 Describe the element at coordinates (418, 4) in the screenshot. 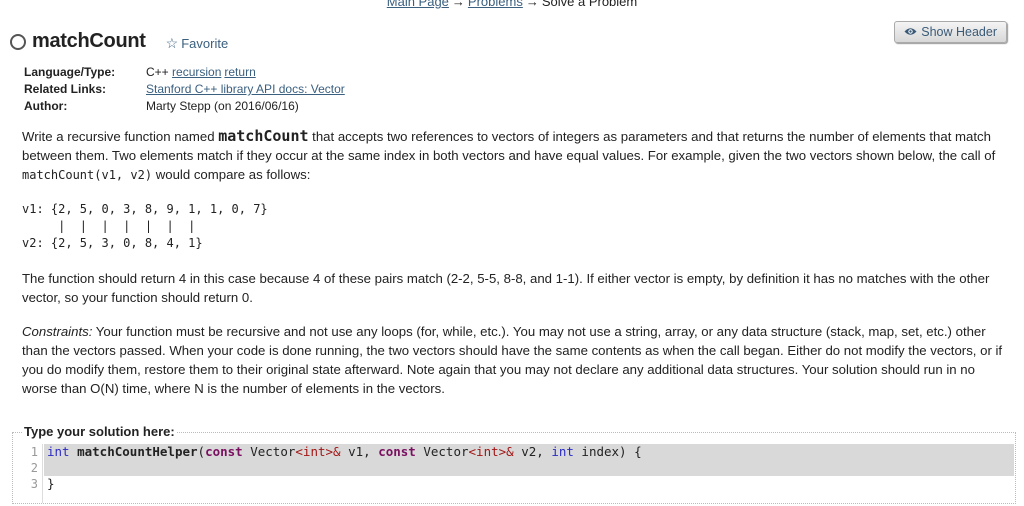

I see `breadcrumb-main-page: Main Page` at that location.